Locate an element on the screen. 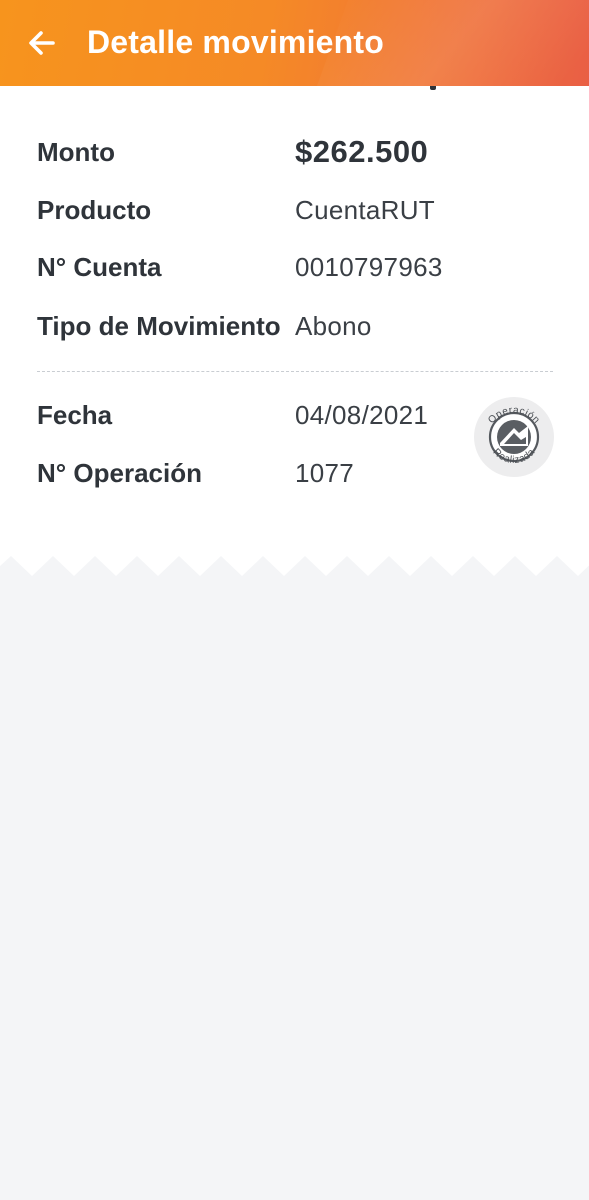  app-header: Detalle movimiento is located at coordinates (294, 43).